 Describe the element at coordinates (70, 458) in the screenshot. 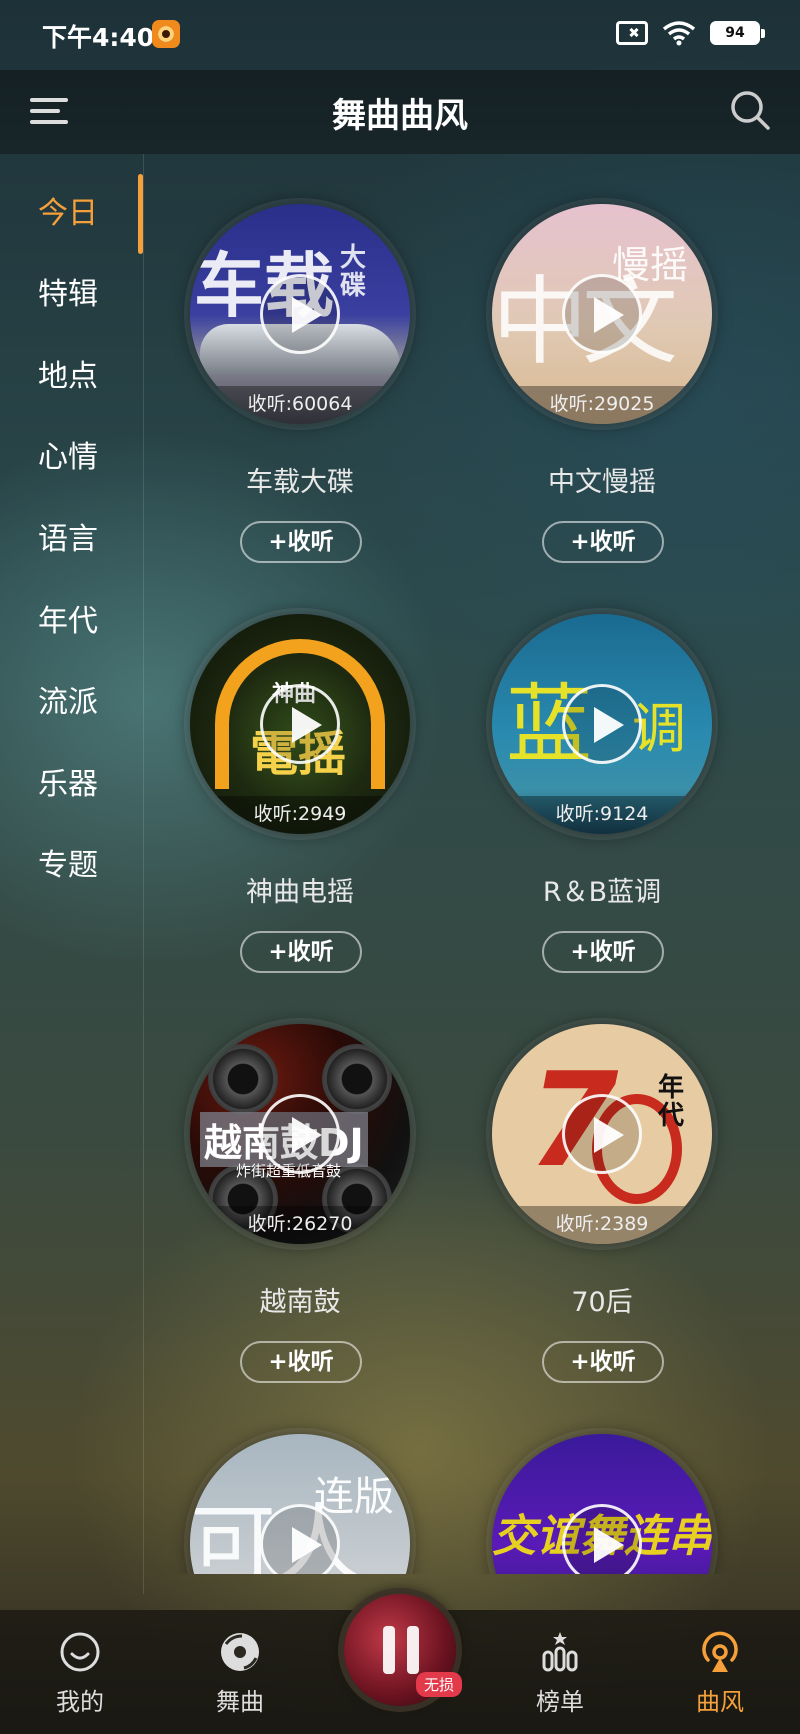

I see `sidebar-item-mood: 心情` at that location.